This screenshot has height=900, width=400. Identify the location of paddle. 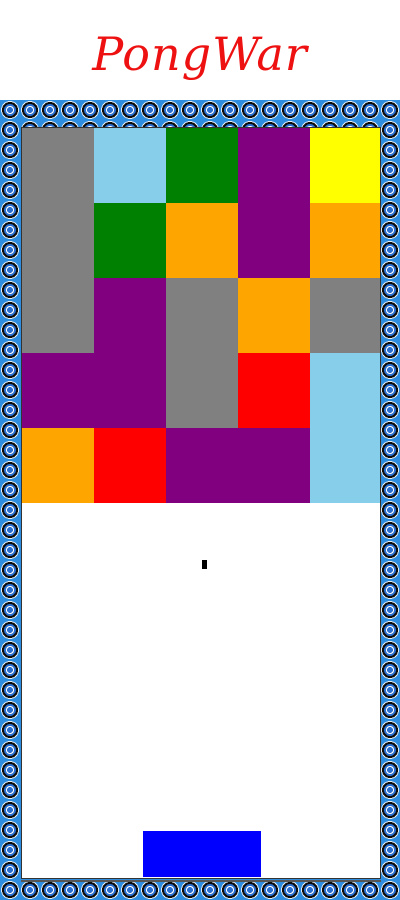
(202, 854).